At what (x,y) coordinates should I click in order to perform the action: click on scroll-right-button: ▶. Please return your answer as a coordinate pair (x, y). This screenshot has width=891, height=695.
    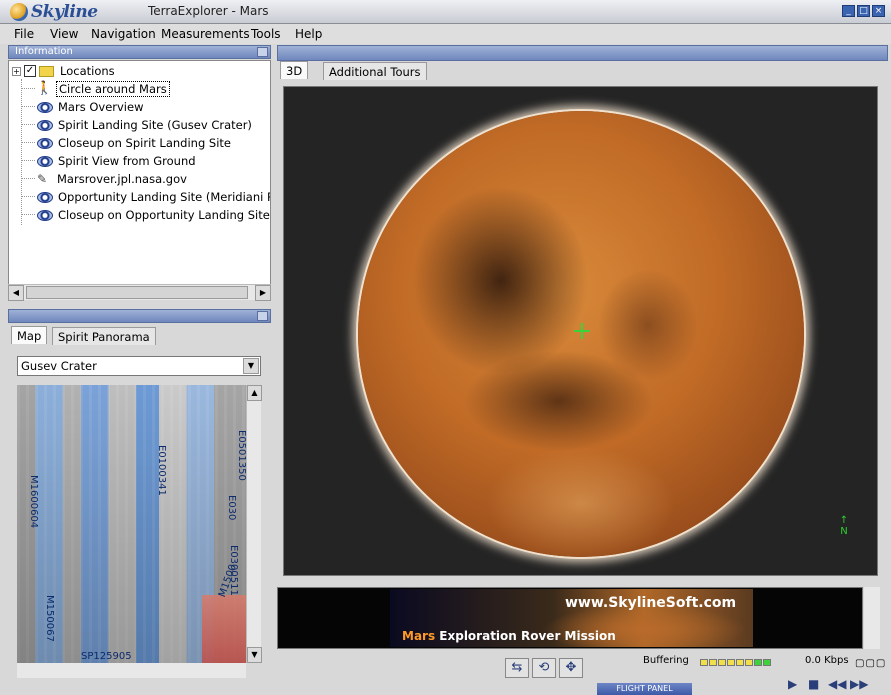
    Looking at the image, I should click on (263, 293).